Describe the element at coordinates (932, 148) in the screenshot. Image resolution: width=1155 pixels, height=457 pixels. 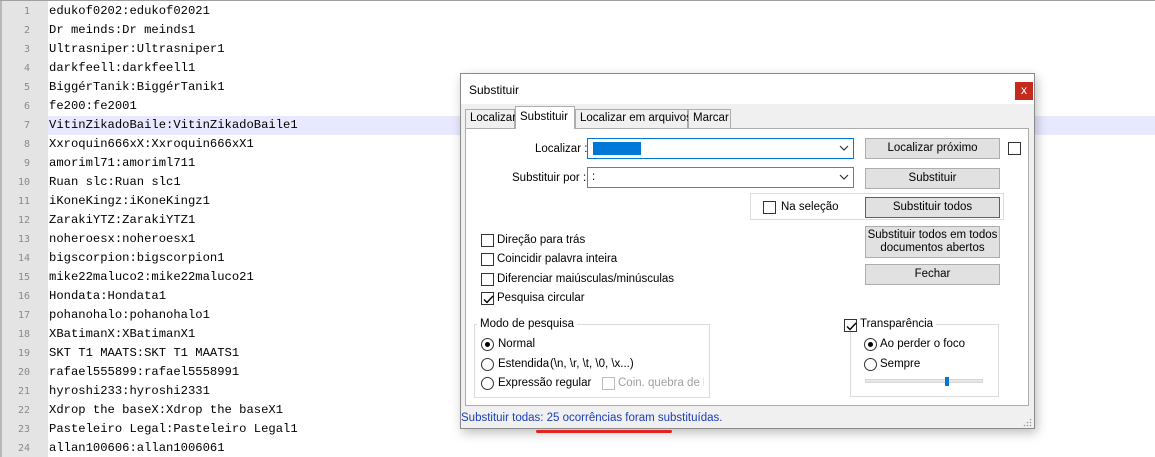
I see `find-next-button: Localizar próximo` at that location.